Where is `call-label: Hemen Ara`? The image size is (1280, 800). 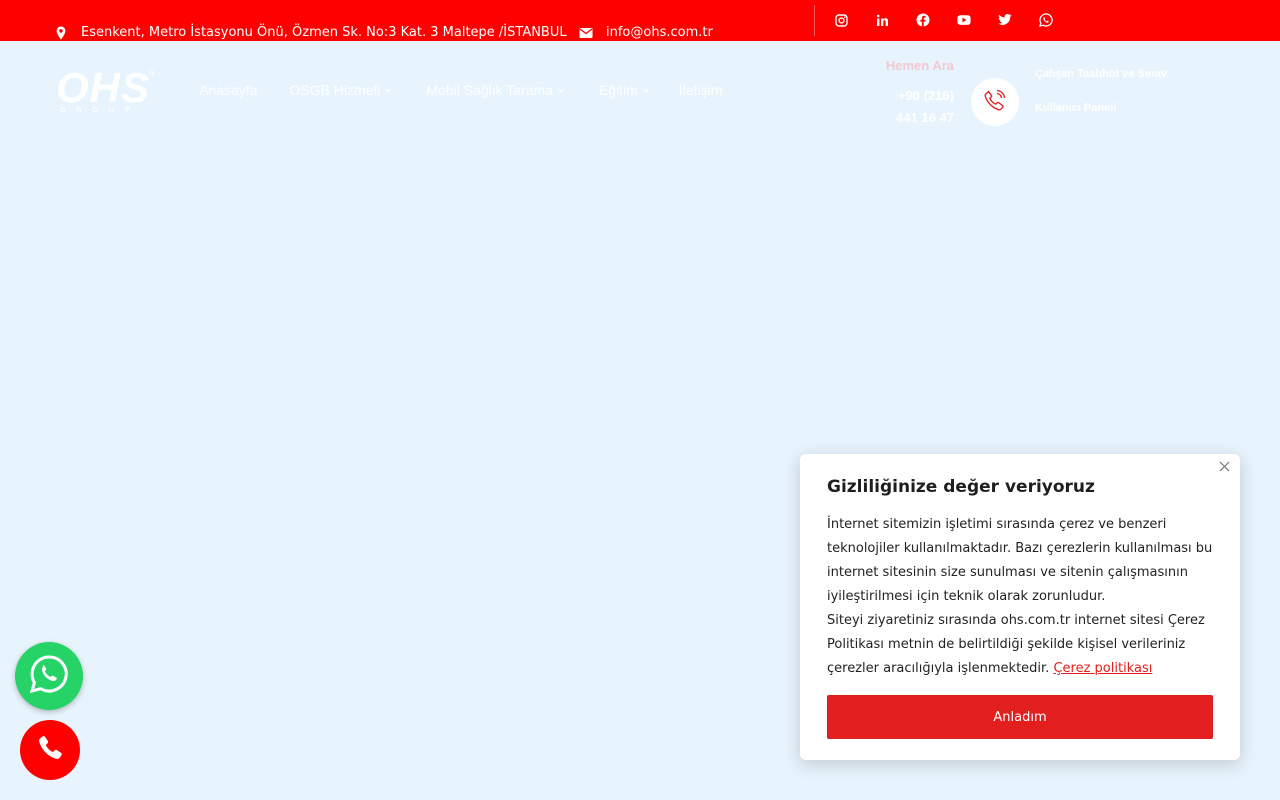
call-label: Hemen Ara is located at coordinates (919, 65).